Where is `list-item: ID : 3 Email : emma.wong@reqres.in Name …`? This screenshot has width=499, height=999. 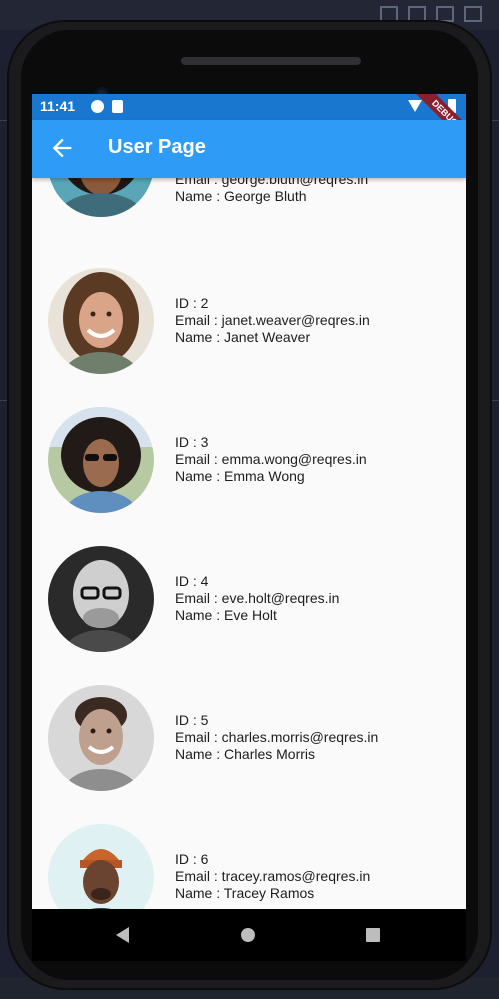
list-item: ID : 3 Email : emma.wong@reqres.in Name … is located at coordinates (249, 476).